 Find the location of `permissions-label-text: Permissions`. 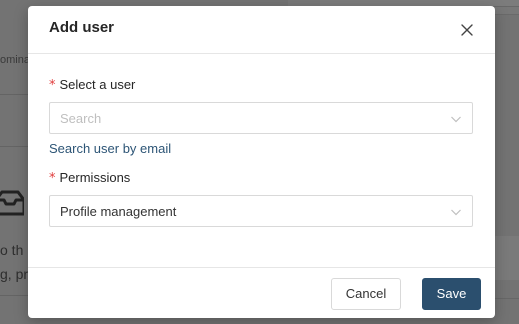

permissions-label-text: Permissions is located at coordinates (95, 177).